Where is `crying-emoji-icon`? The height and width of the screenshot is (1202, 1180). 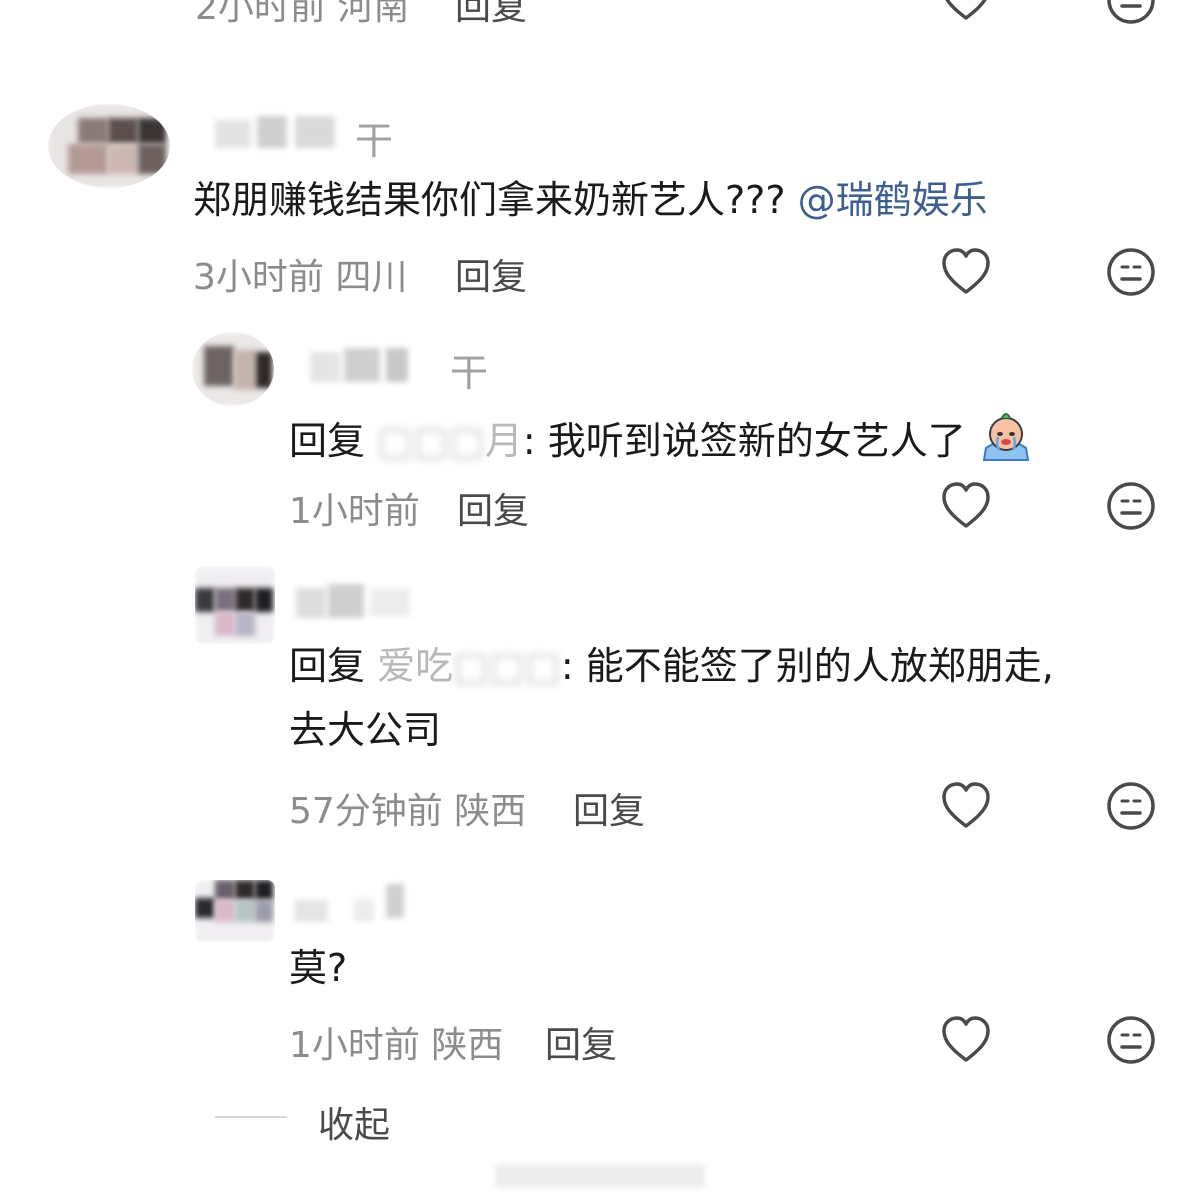
crying-emoji-icon is located at coordinates (1006, 437).